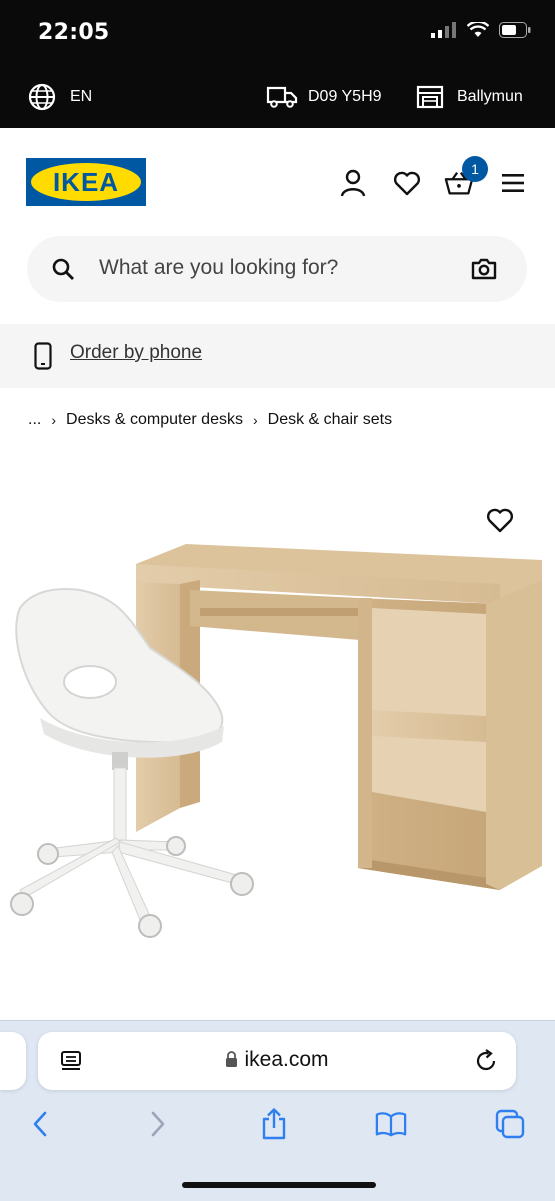 This screenshot has width=555, height=1201. I want to click on search-icon, so click(63, 269).